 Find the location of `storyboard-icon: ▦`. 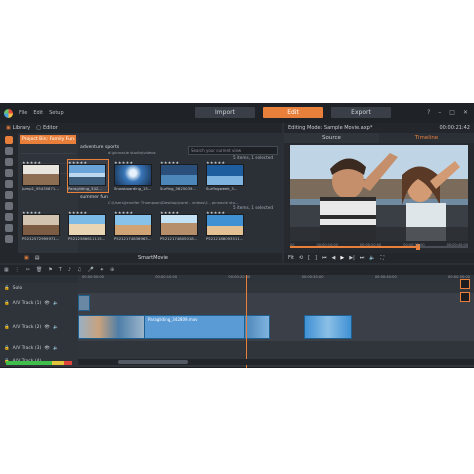

storyboard-icon: ▦ is located at coordinates (6, 270).